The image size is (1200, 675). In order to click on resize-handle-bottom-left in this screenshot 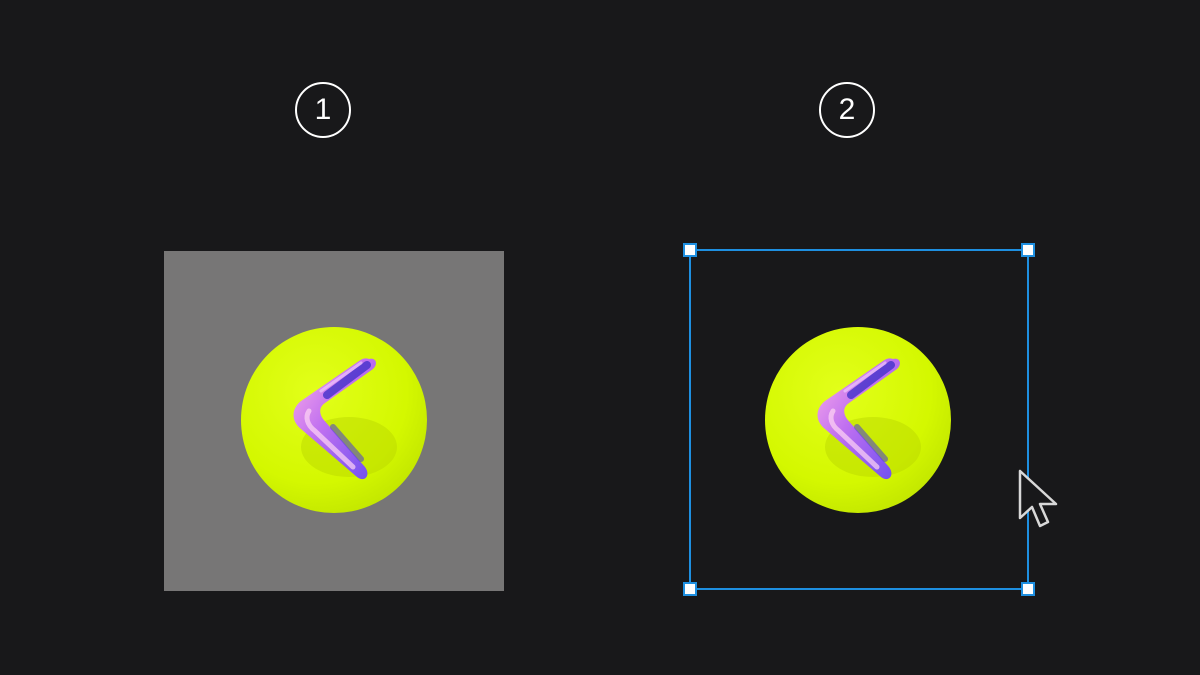, I will do `click(690, 589)`.